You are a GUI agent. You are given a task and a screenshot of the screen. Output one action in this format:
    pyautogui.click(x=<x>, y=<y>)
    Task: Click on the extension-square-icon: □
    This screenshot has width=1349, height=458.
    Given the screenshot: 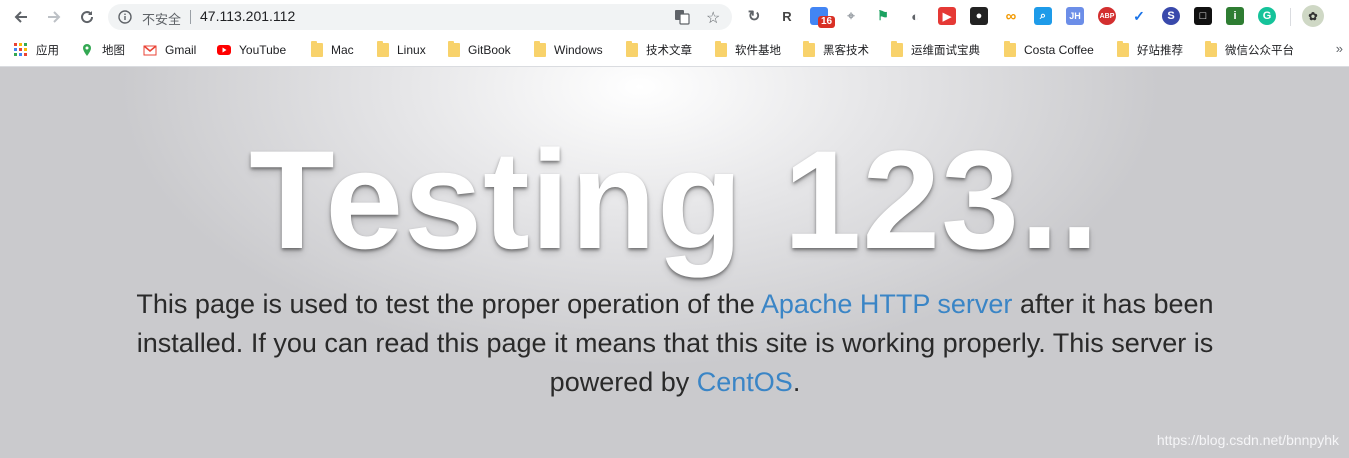 What is the action you would take?
    pyautogui.click(x=1203, y=16)
    